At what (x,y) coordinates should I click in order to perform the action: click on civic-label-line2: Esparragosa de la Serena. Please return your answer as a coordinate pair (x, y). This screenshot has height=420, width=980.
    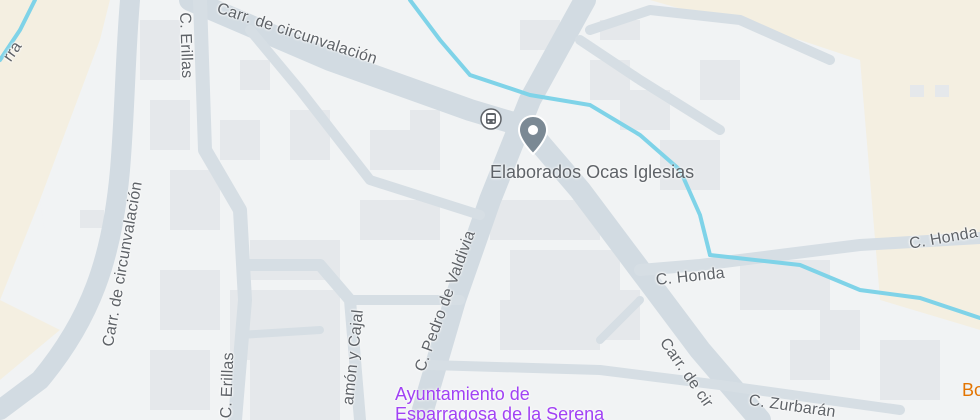
    Looking at the image, I should click on (500, 412).